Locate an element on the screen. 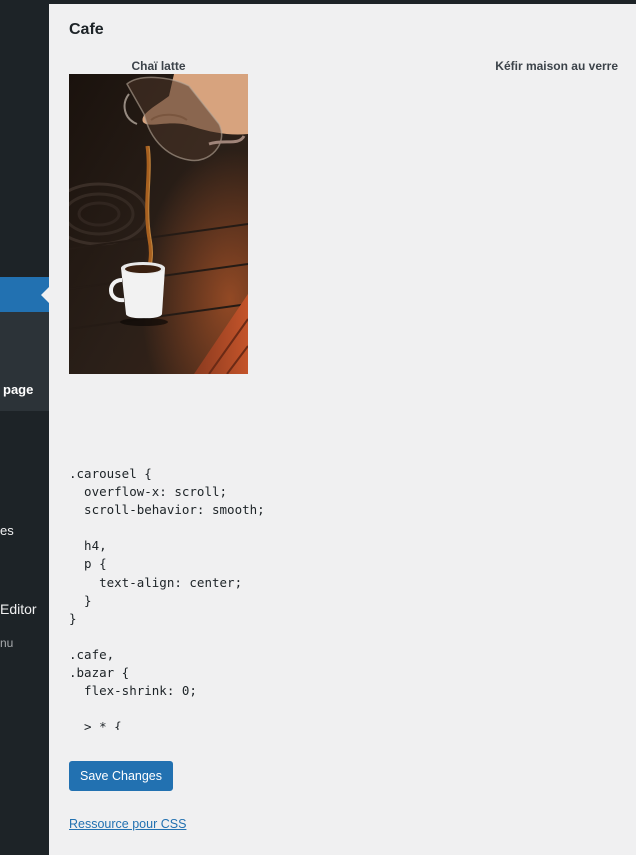 The width and height of the screenshot is (636, 855). card-title-chai-latte: Chaï latte is located at coordinates (158, 66).